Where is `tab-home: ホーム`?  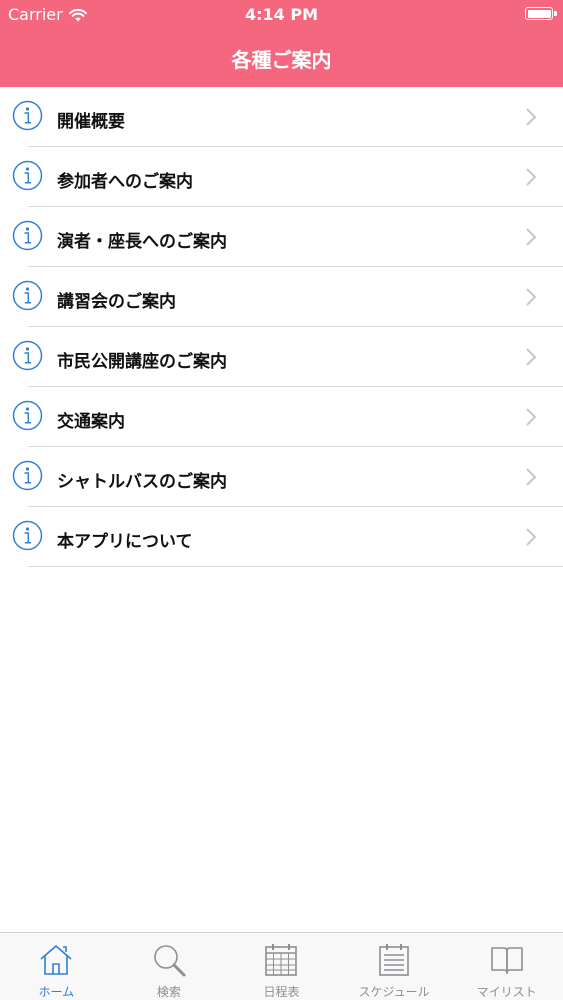 tab-home: ホーム is located at coordinates (56, 966).